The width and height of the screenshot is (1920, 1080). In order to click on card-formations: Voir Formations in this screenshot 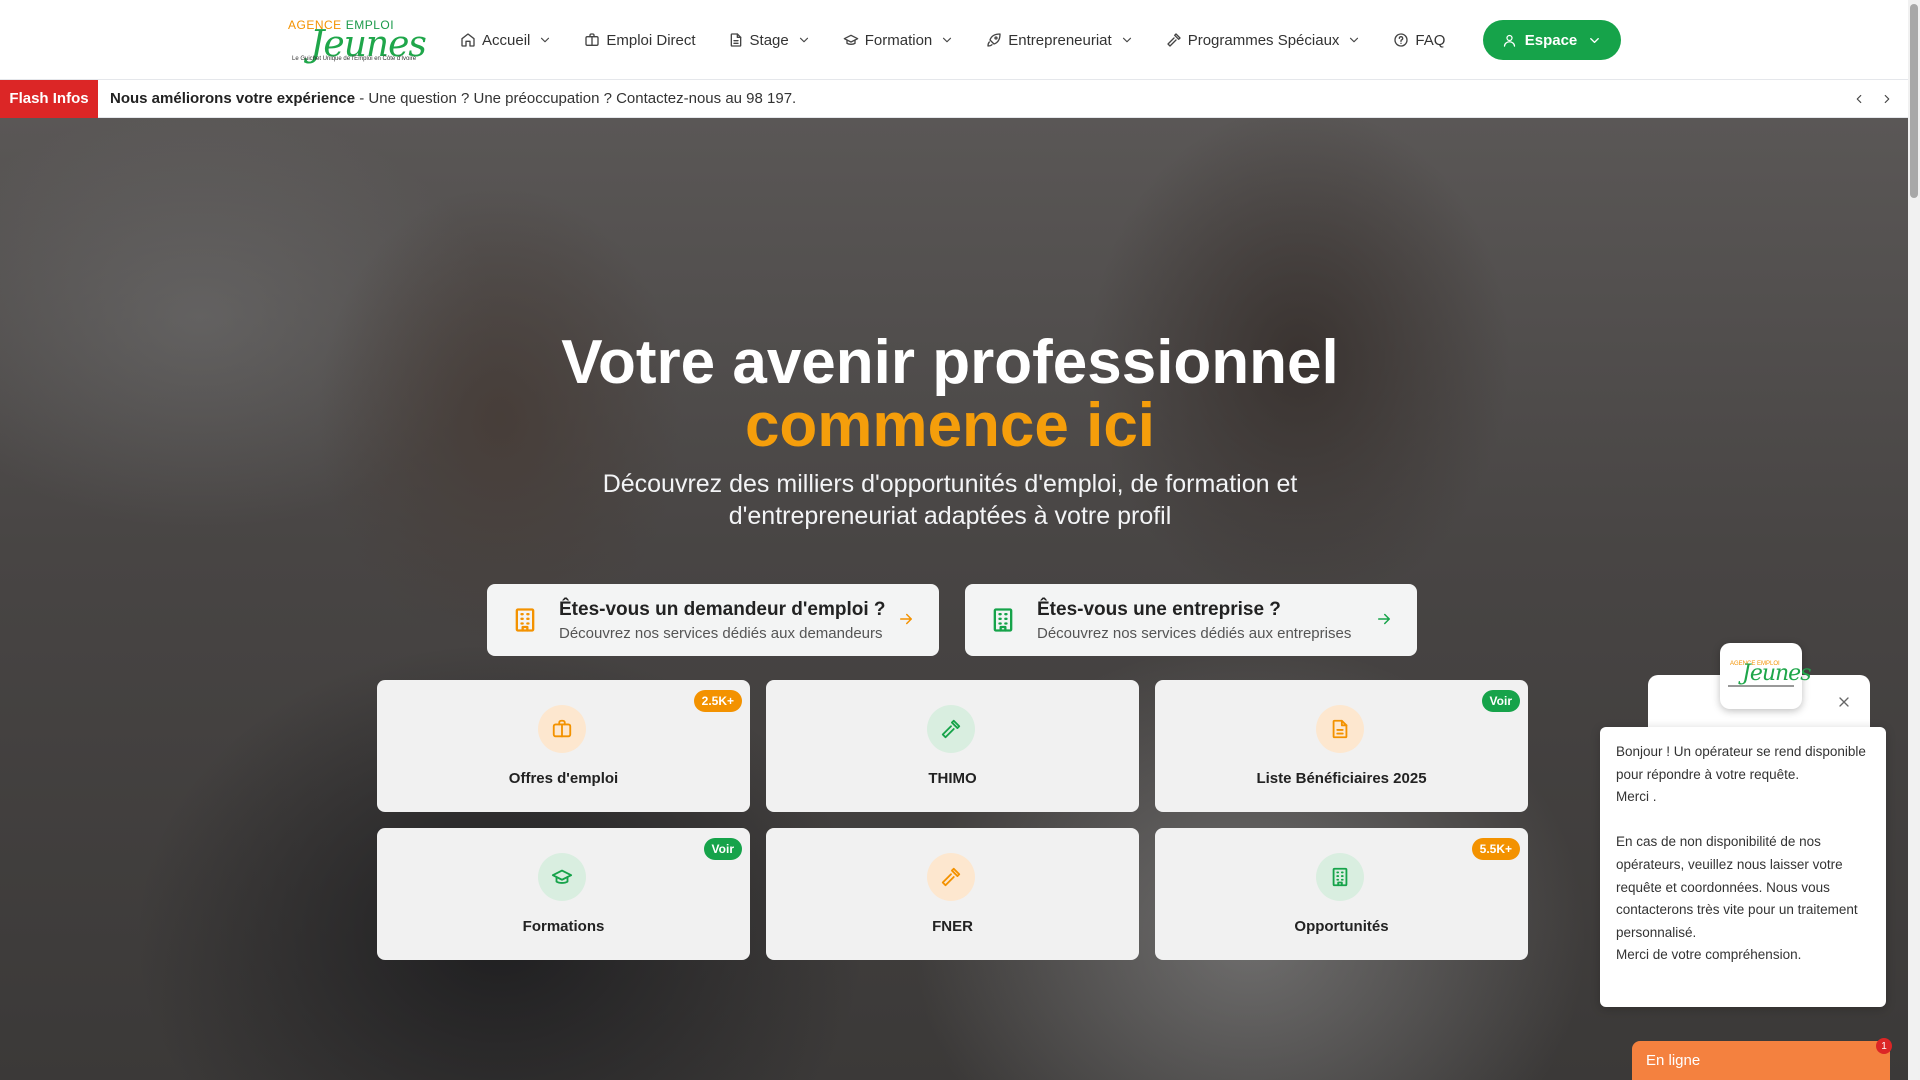, I will do `click(563, 894)`.